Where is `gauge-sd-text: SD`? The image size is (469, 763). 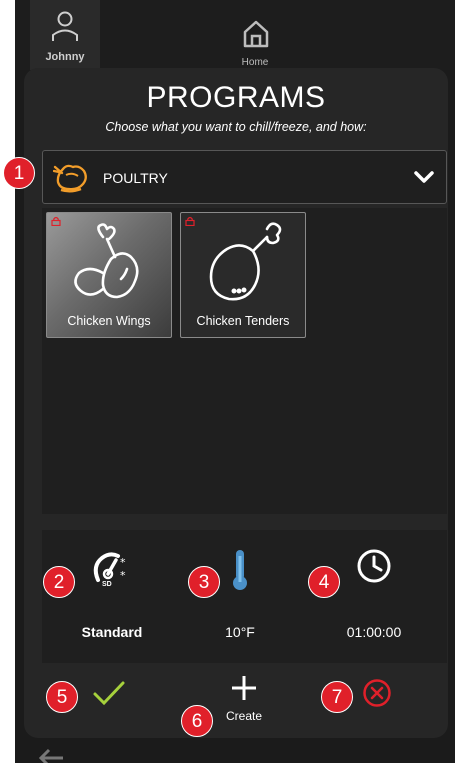 gauge-sd-text: SD is located at coordinates (107, 584).